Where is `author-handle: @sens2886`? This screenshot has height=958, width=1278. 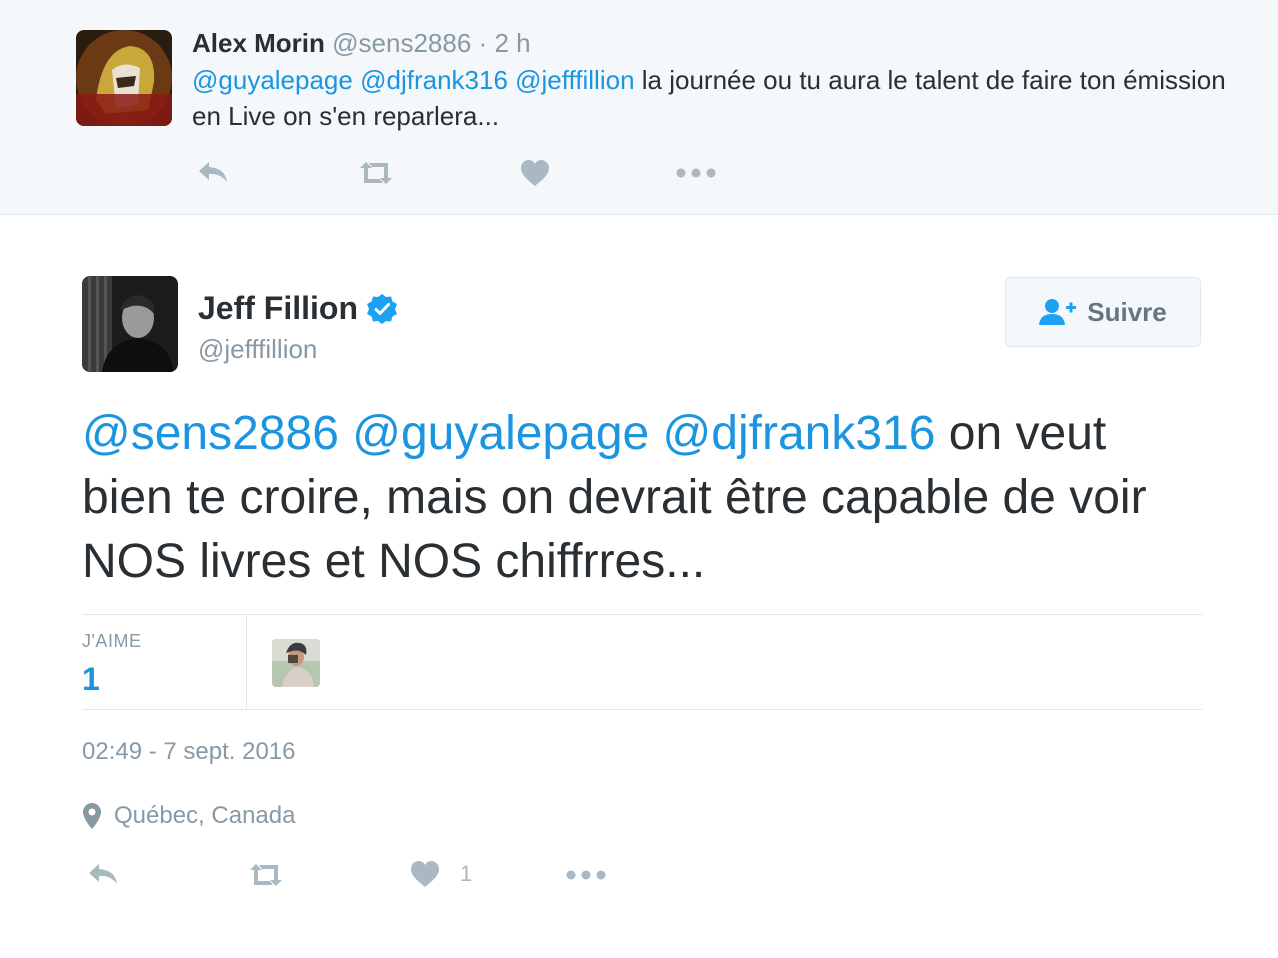
author-handle: @sens2886 is located at coordinates (401, 43).